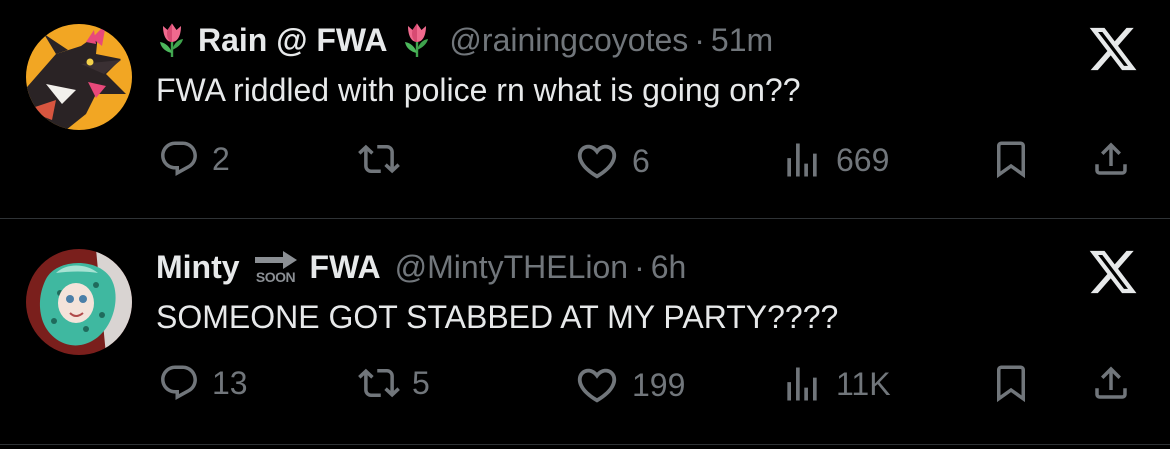  What do you see at coordinates (669, 267) in the screenshot?
I see `timestamp: 6h` at bounding box center [669, 267].